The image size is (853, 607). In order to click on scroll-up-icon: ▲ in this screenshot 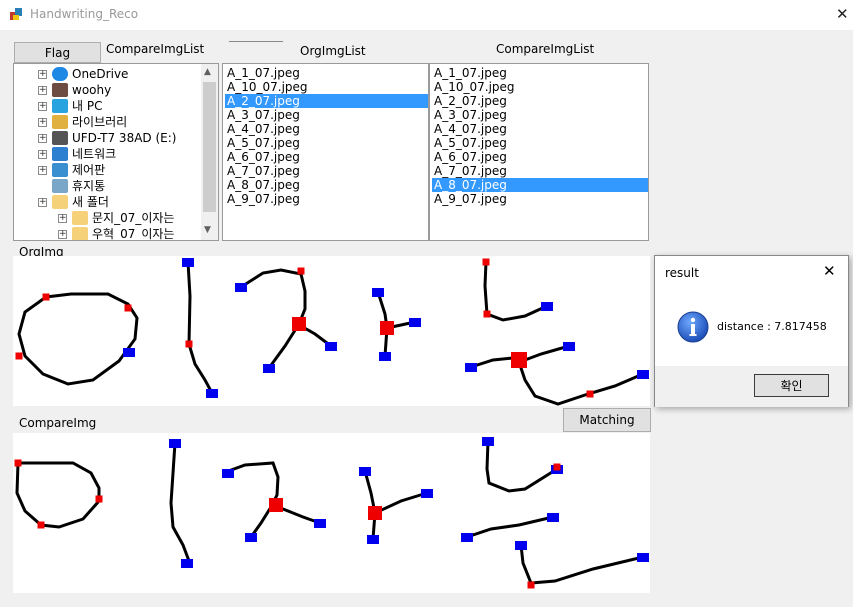, I will do `click(207, 72)`.